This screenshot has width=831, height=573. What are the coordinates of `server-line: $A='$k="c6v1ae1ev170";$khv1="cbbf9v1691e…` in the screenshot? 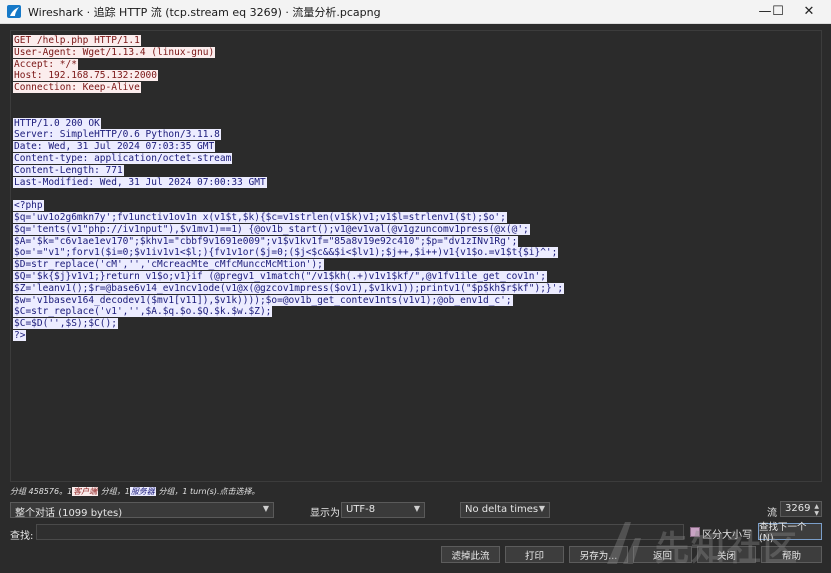 It's located at (288, 241).